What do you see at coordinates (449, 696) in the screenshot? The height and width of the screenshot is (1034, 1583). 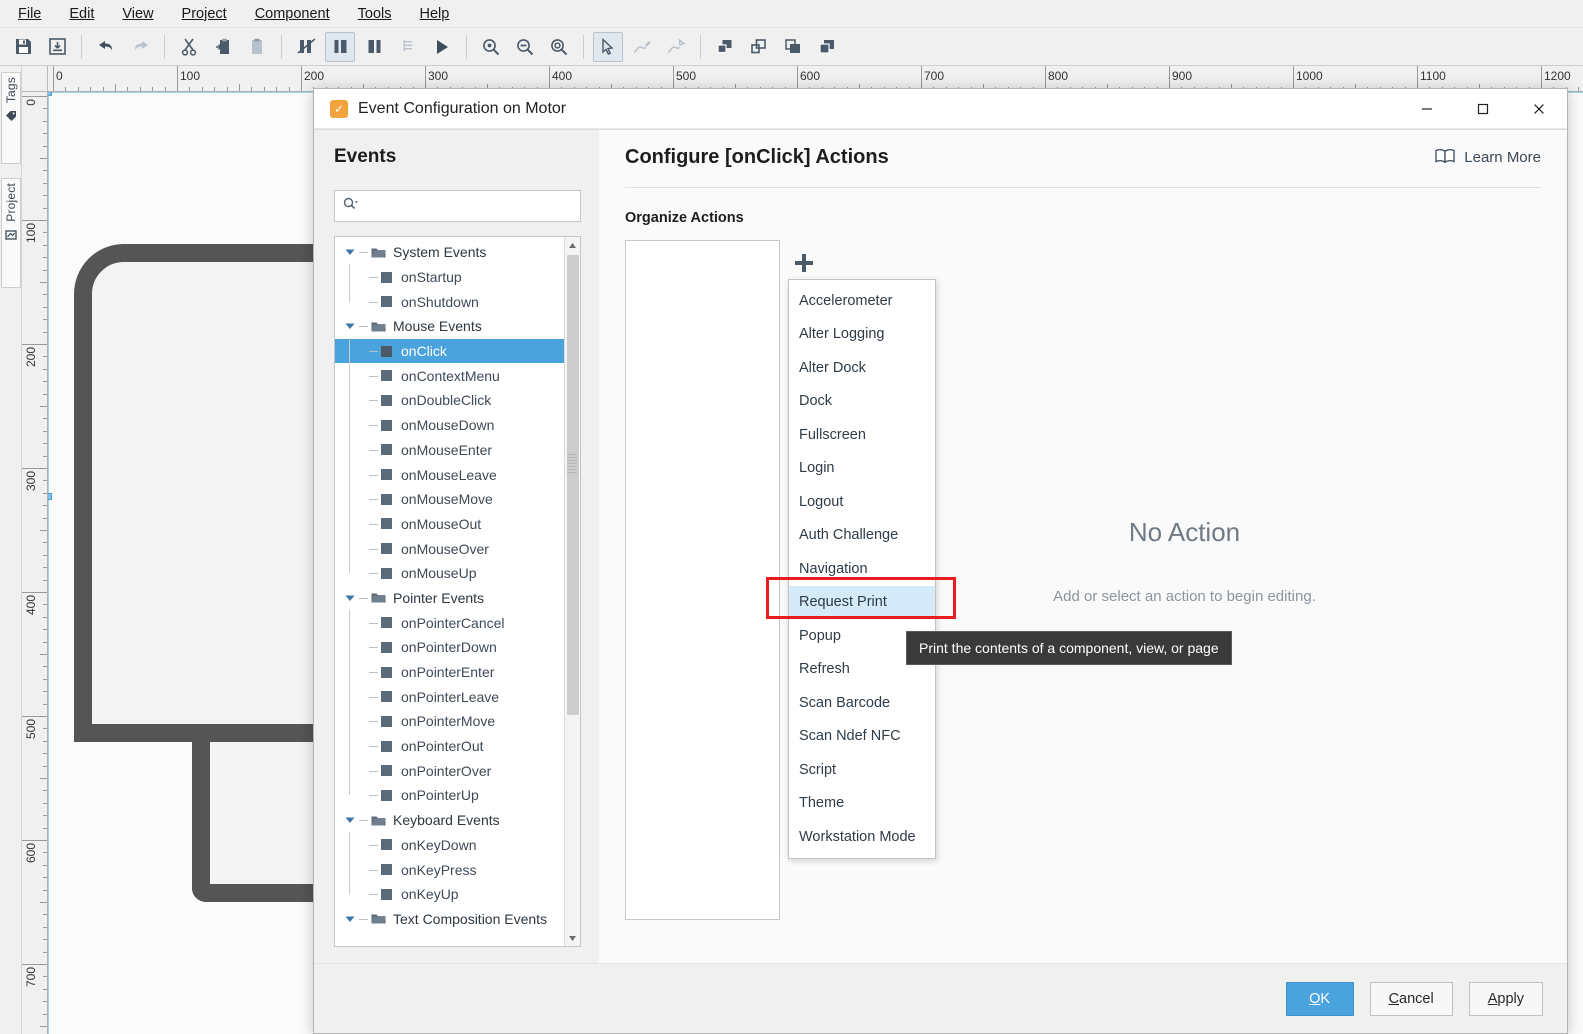 I see `tree-item-row: onPointerLeave` at bounding box center [449, 696].